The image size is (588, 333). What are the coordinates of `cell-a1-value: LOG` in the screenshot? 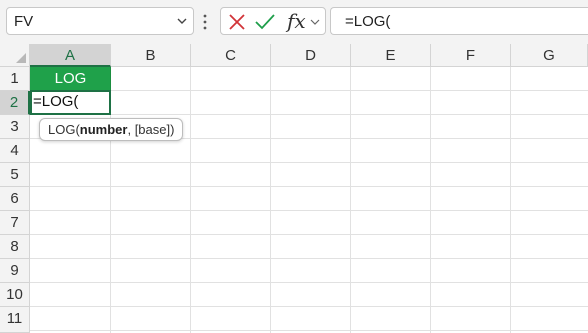 It's located at (70, 78).